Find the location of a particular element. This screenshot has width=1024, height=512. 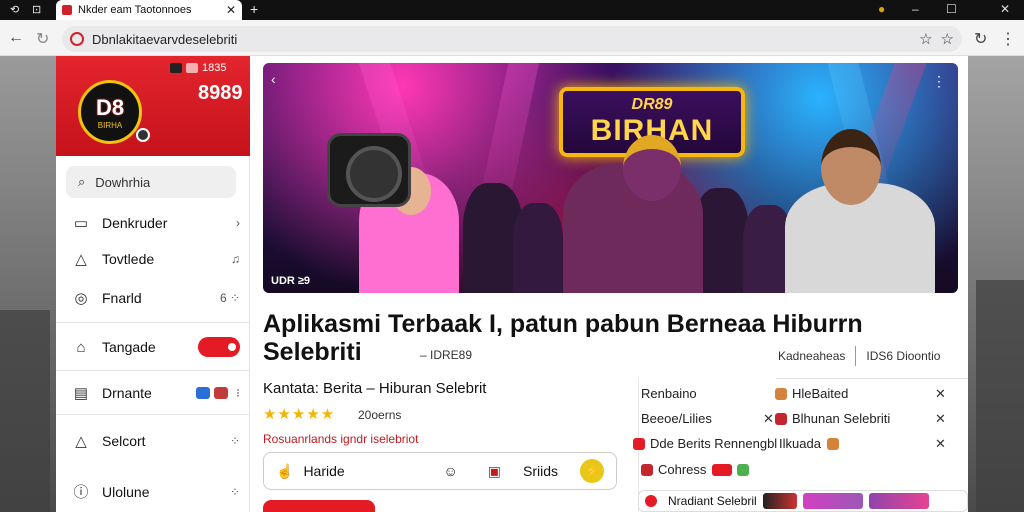

check-icon is located at coordinates (743, 469).